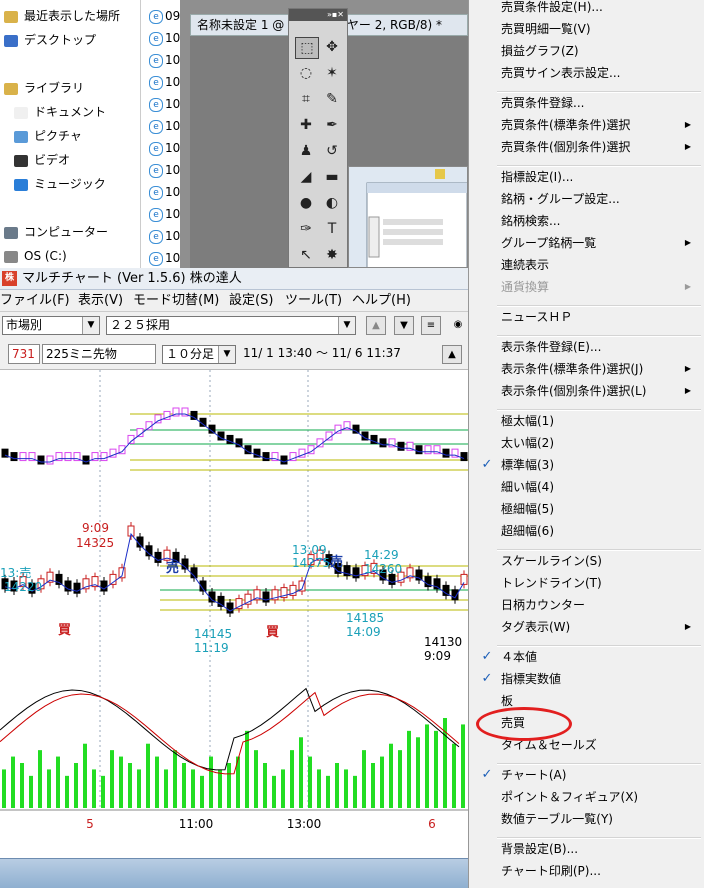 Image resolution: width=704 pixels, height=888 pixels. Describe the element at coordinates (574, 391) in the screenshot. I see `menu-item-label: 表示条件(個別条件)選択(L)` at that location.